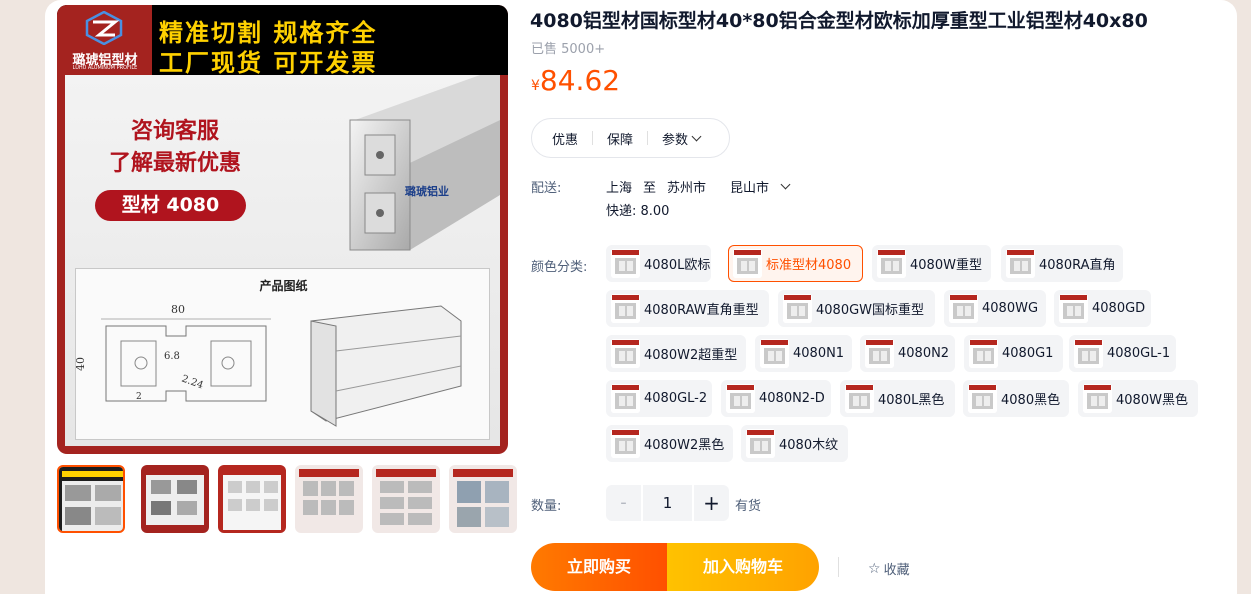  What do you see at coordinates (287, 499) in the screenshot?
I see `thumbnail-strip` at bounding box center [287, 499].